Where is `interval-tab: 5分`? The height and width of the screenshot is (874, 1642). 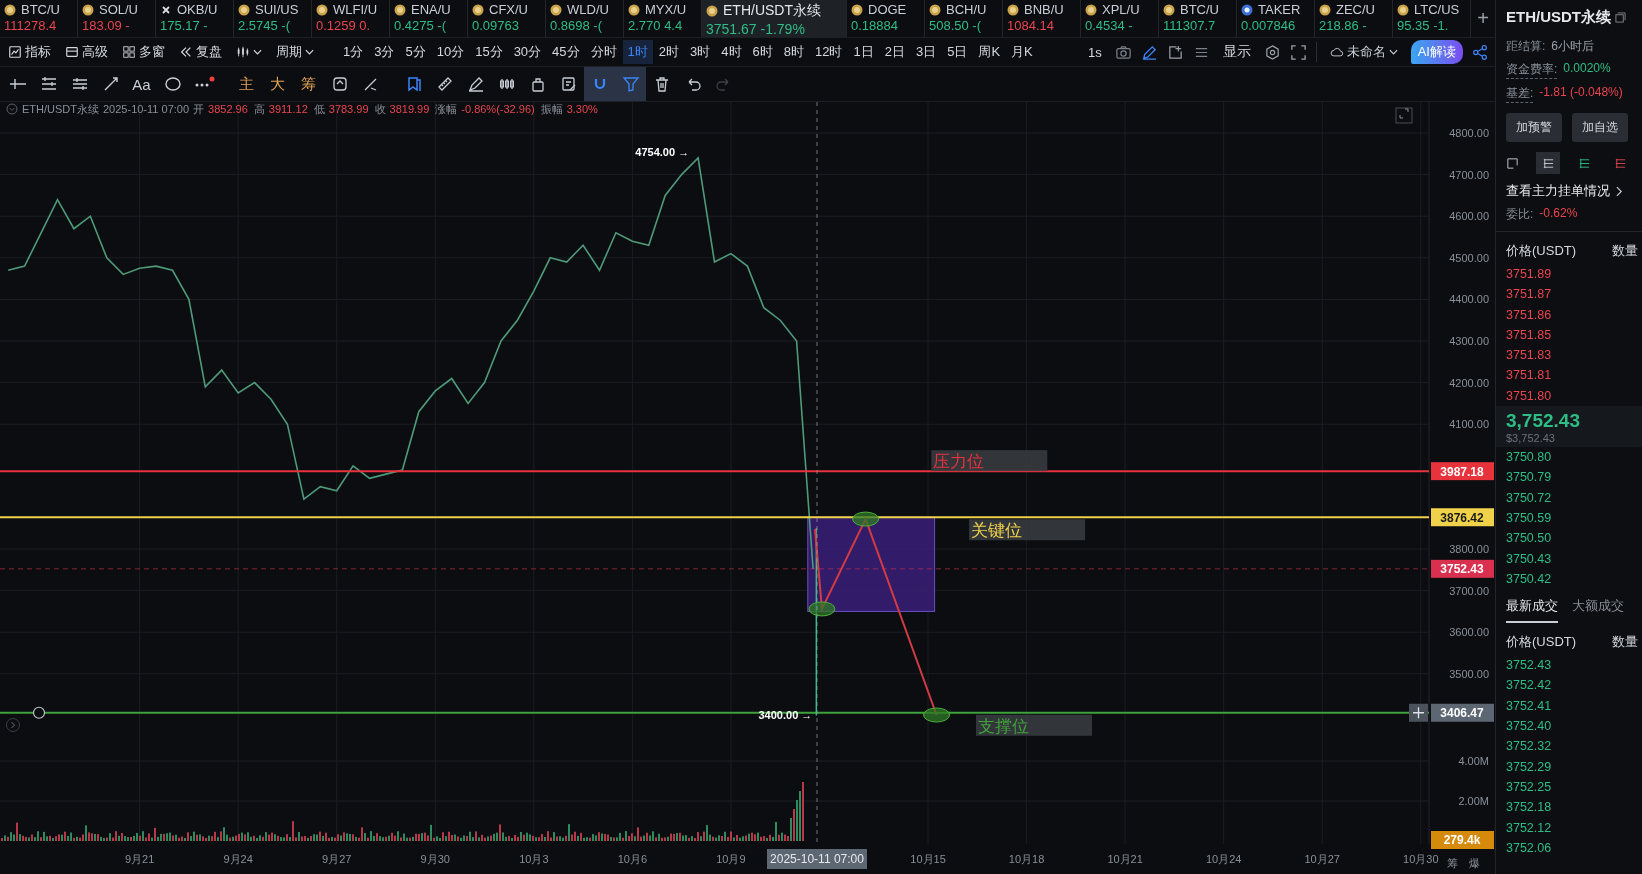
interval-tab: 5分 is located at coordinates (415, 52).